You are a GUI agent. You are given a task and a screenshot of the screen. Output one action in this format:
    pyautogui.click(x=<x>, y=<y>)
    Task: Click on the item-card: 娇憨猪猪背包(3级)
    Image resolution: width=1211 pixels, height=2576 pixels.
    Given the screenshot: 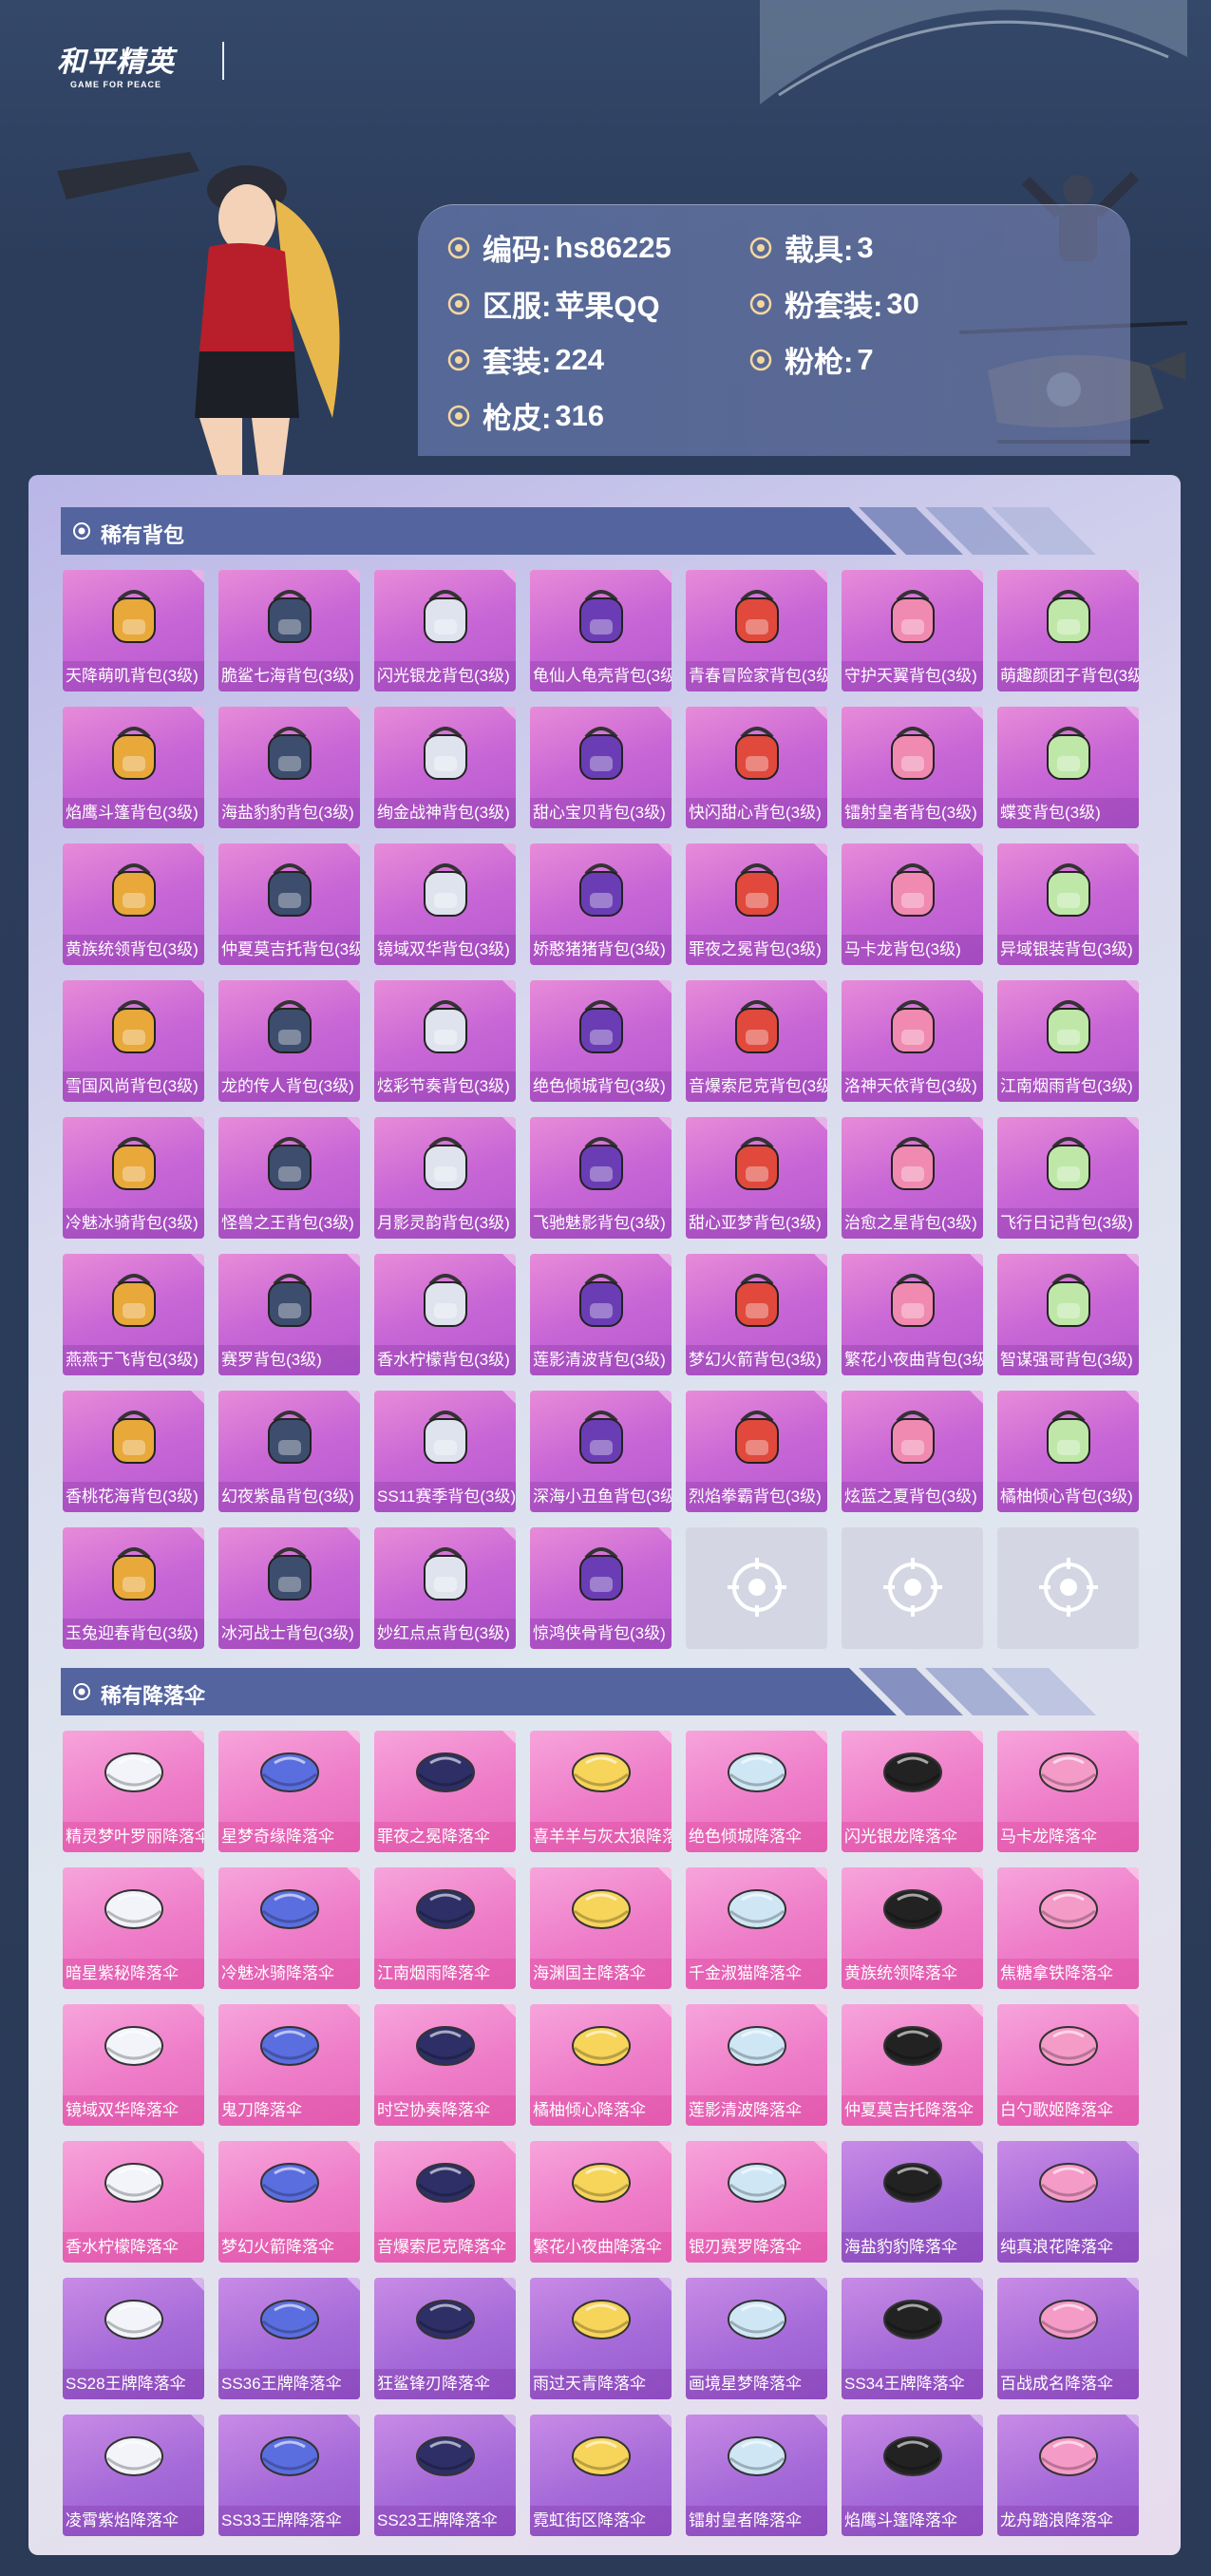 What is the action you would take?
    pyautogui.click(x=601, y=904)
    